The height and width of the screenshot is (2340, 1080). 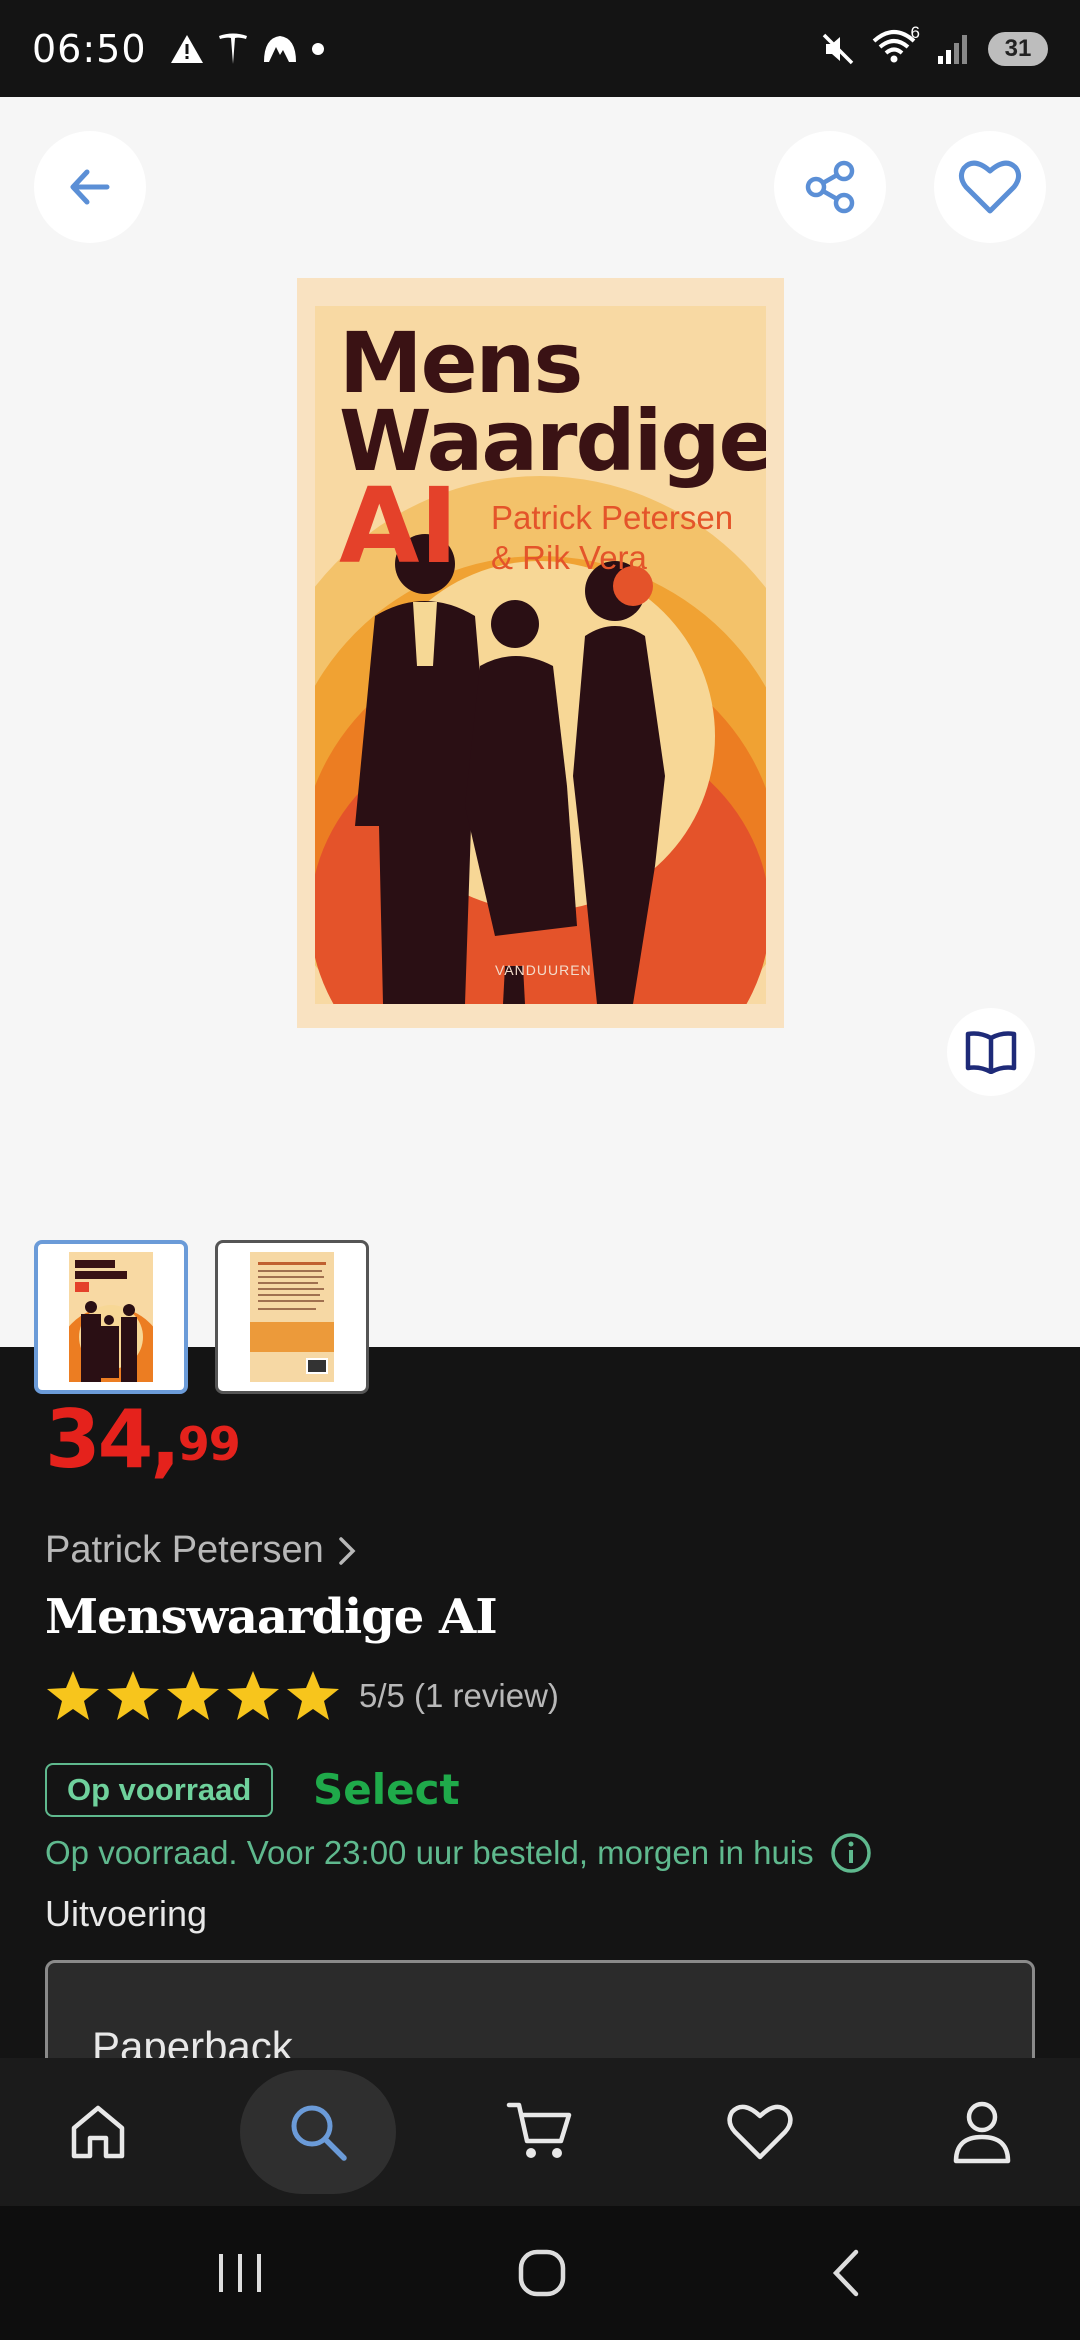 I want to click on bottom-navigation, so click(x=540, y=2132).